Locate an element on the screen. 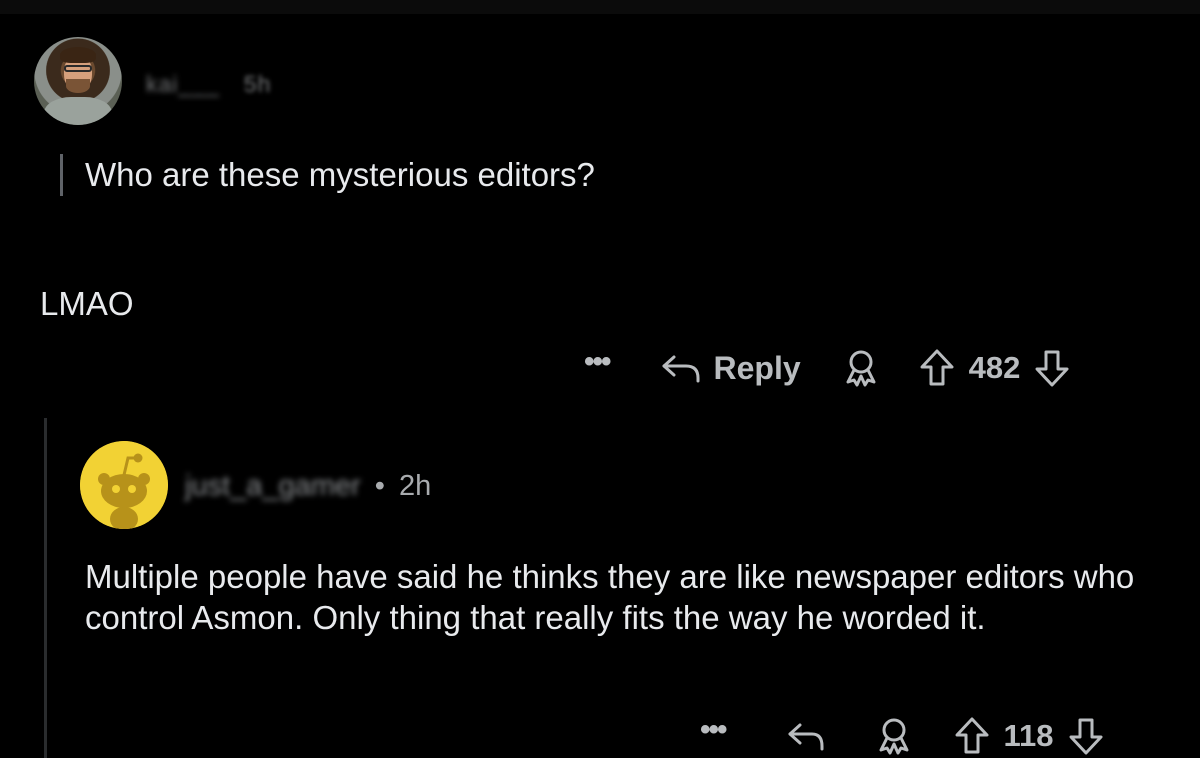 The image size is (1200, 758). child-vote-control: 118 is located at coordinates (1029, 736).